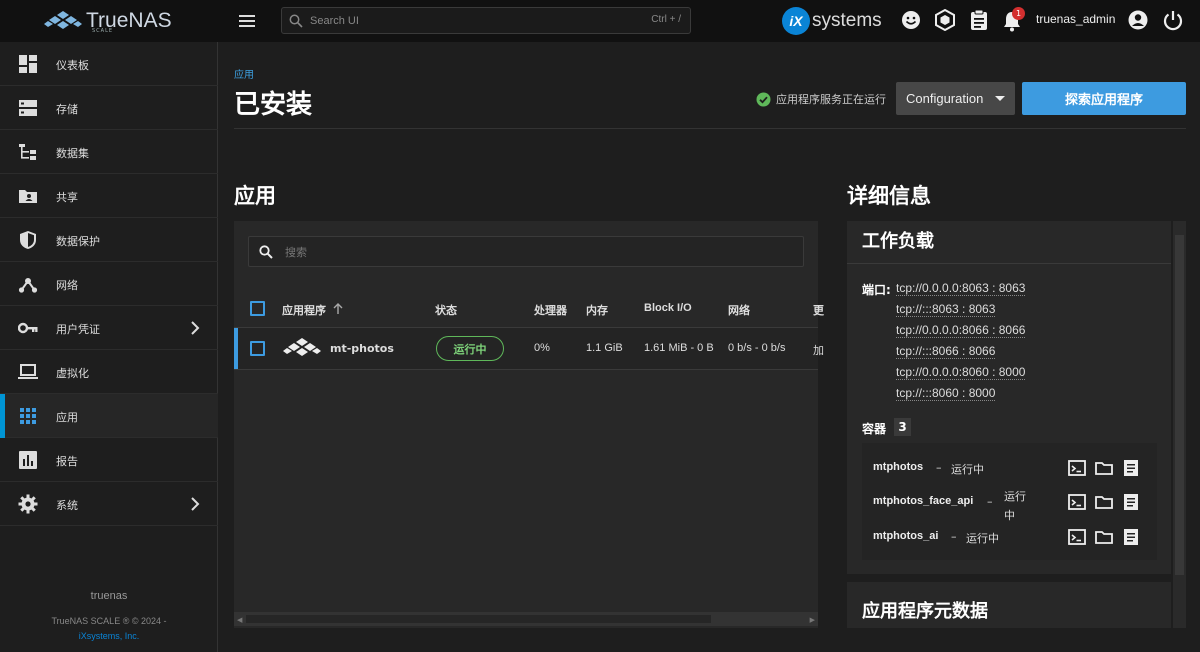 The height and width of the screenshot is (652, 1200). I want to click on app-block-io: 1.61 MiB - 0 B, so click(679, 348).